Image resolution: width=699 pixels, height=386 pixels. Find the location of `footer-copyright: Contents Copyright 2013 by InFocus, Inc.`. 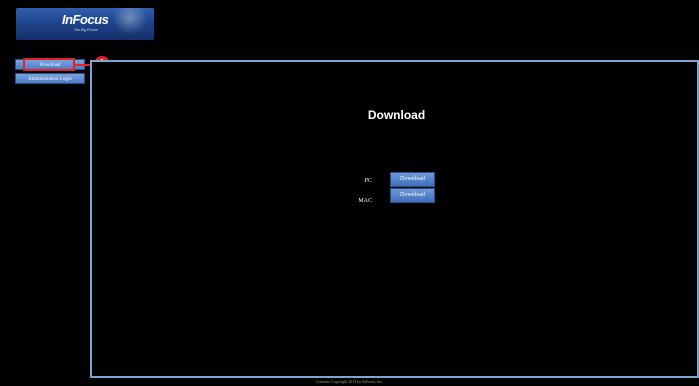

footer-copyright: Contents Copyright 2013 by InFocus, Inc. is located at coordinates (349, 381).